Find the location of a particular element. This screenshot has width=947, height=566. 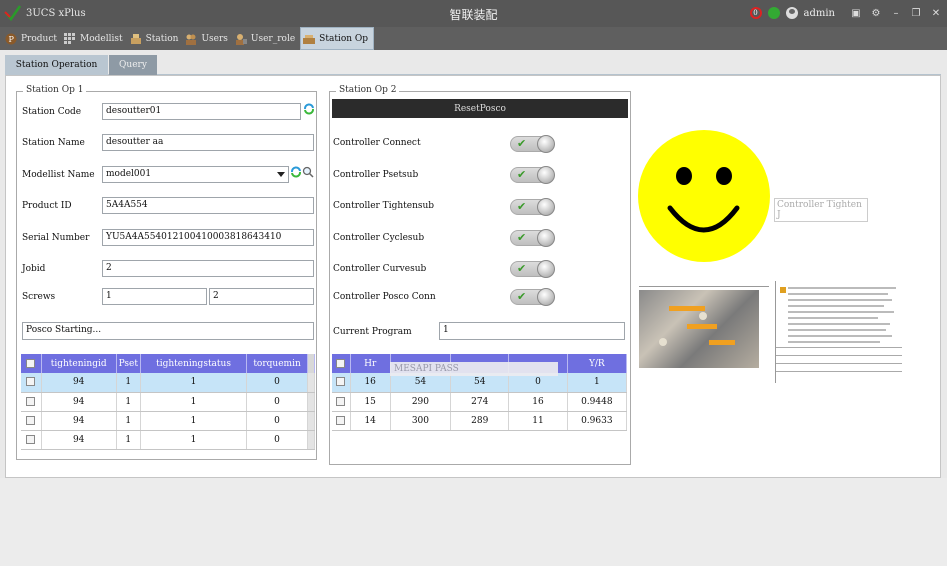

tab-query: Query is located at coordinates (133, 65).